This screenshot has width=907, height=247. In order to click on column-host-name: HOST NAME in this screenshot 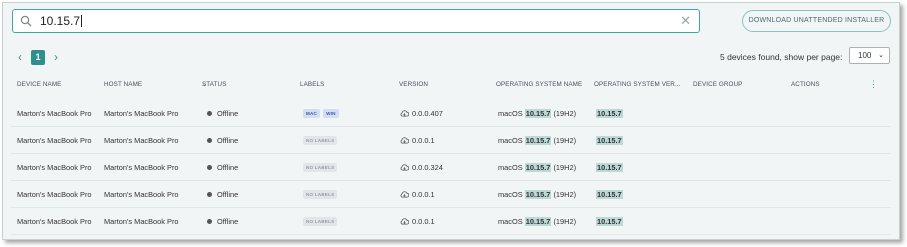, I will do `click(123, 84)`.